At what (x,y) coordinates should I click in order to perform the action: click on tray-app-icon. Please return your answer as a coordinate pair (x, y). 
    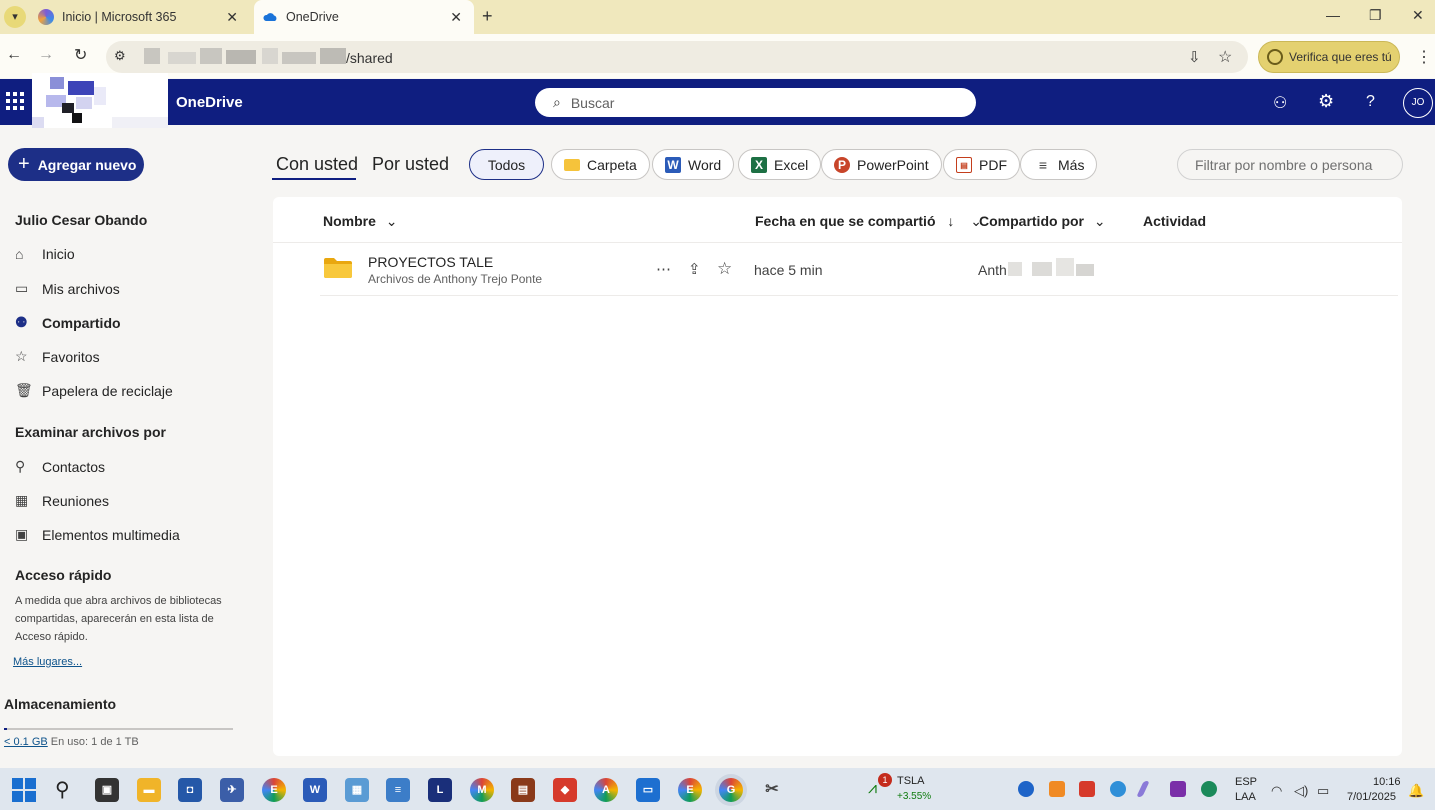
    Looking at the image, I should click on (1057, 789).